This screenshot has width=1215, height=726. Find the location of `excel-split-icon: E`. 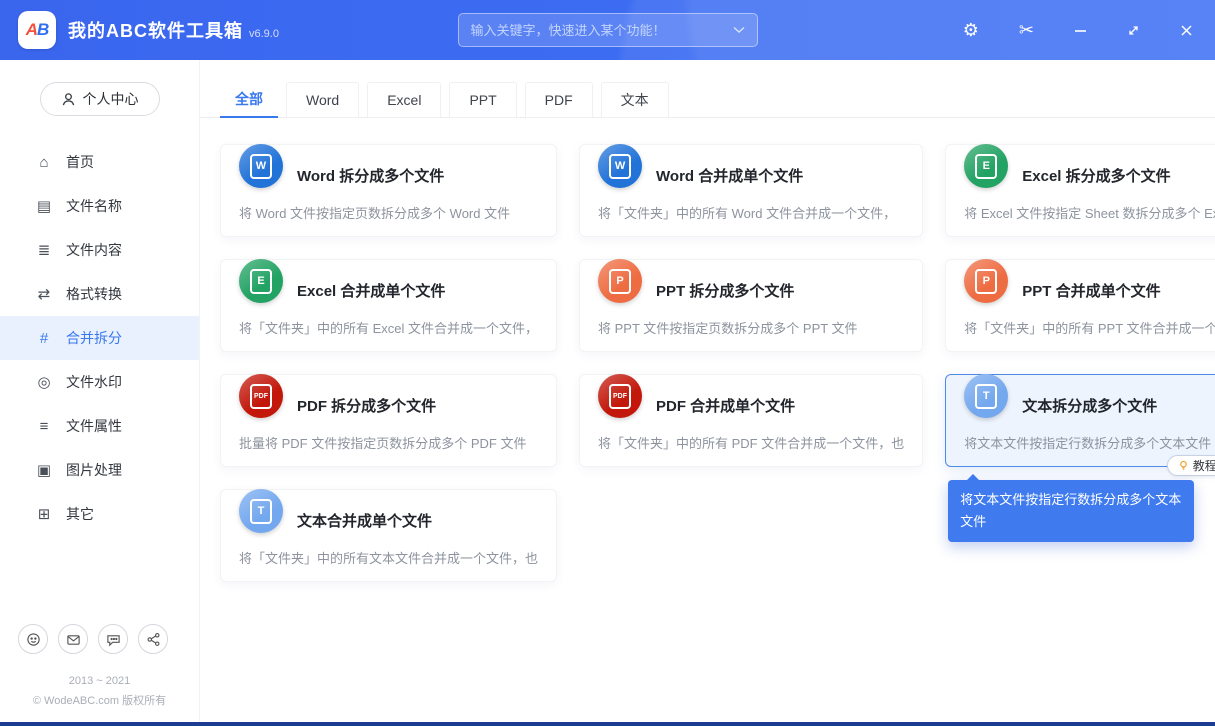

excel-split-icon: E is located at coordinates (986, 166).